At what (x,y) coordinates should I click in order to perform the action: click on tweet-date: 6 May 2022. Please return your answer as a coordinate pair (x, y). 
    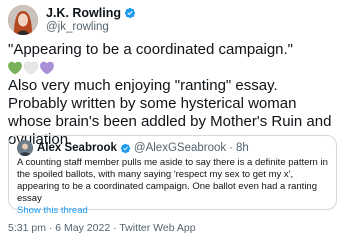
    Looking at the image, I should click on (82, 228).